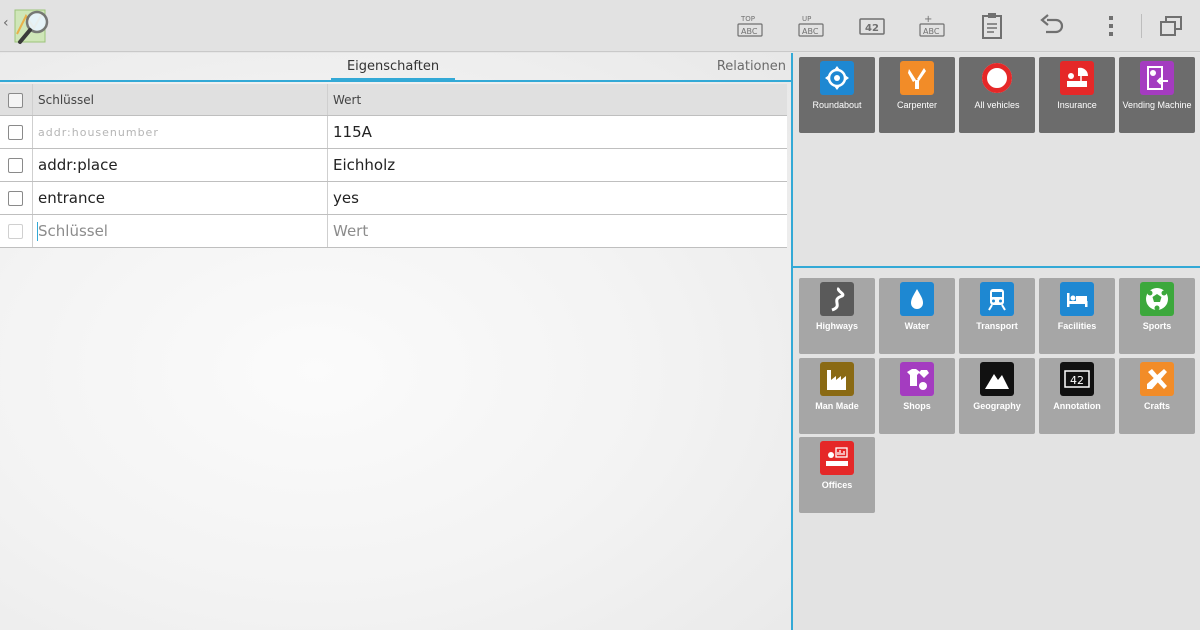 The width and height of the screenshot is (1200, 630). What do you see at coordinates (1141, 26) in the screenshot?
I see `toolbar-divider` at bounding box center [1141, 26].